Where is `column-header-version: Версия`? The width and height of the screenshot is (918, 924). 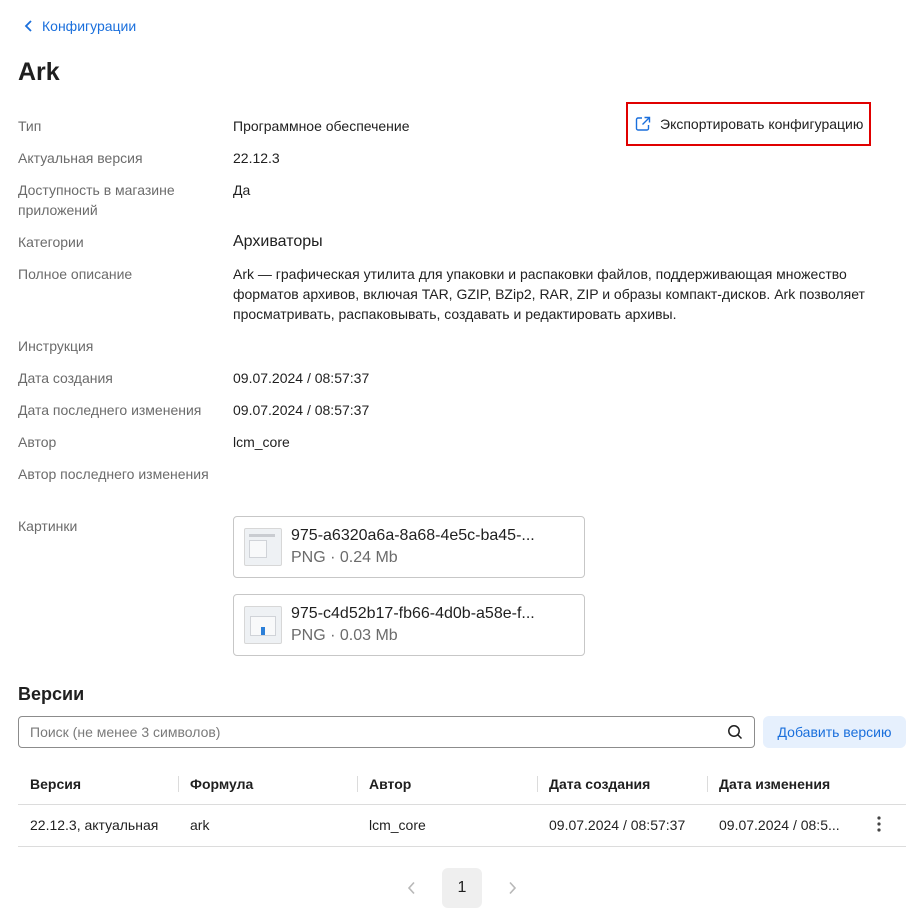
column-header-version: Версия is located at coordinates (98, 784).